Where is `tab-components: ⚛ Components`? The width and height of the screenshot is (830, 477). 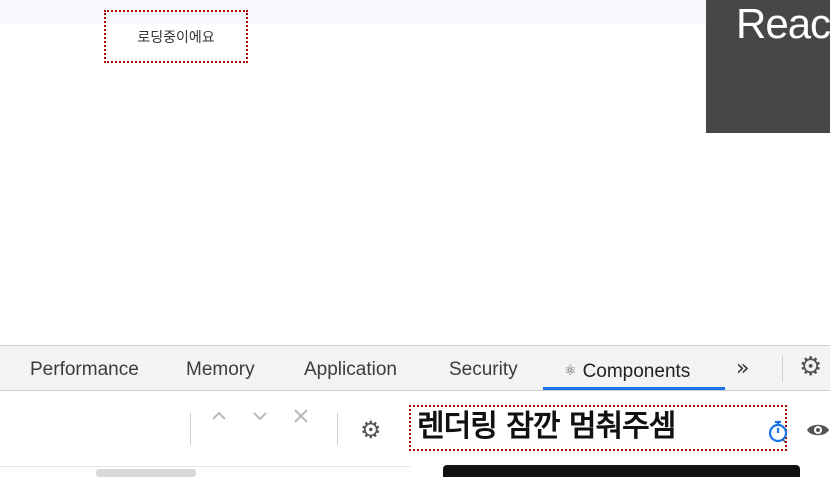 tab-components: ⚛ Components is located at coordinates (627, 368).